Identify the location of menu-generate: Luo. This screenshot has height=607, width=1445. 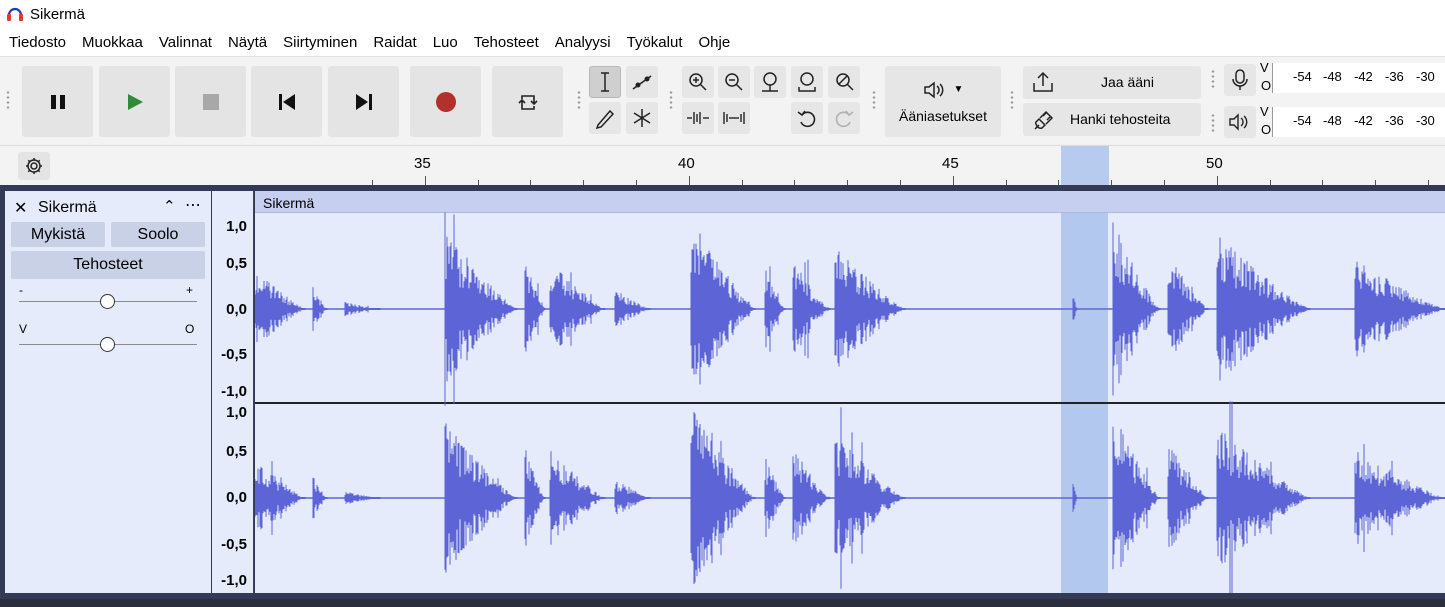
(445, 43).